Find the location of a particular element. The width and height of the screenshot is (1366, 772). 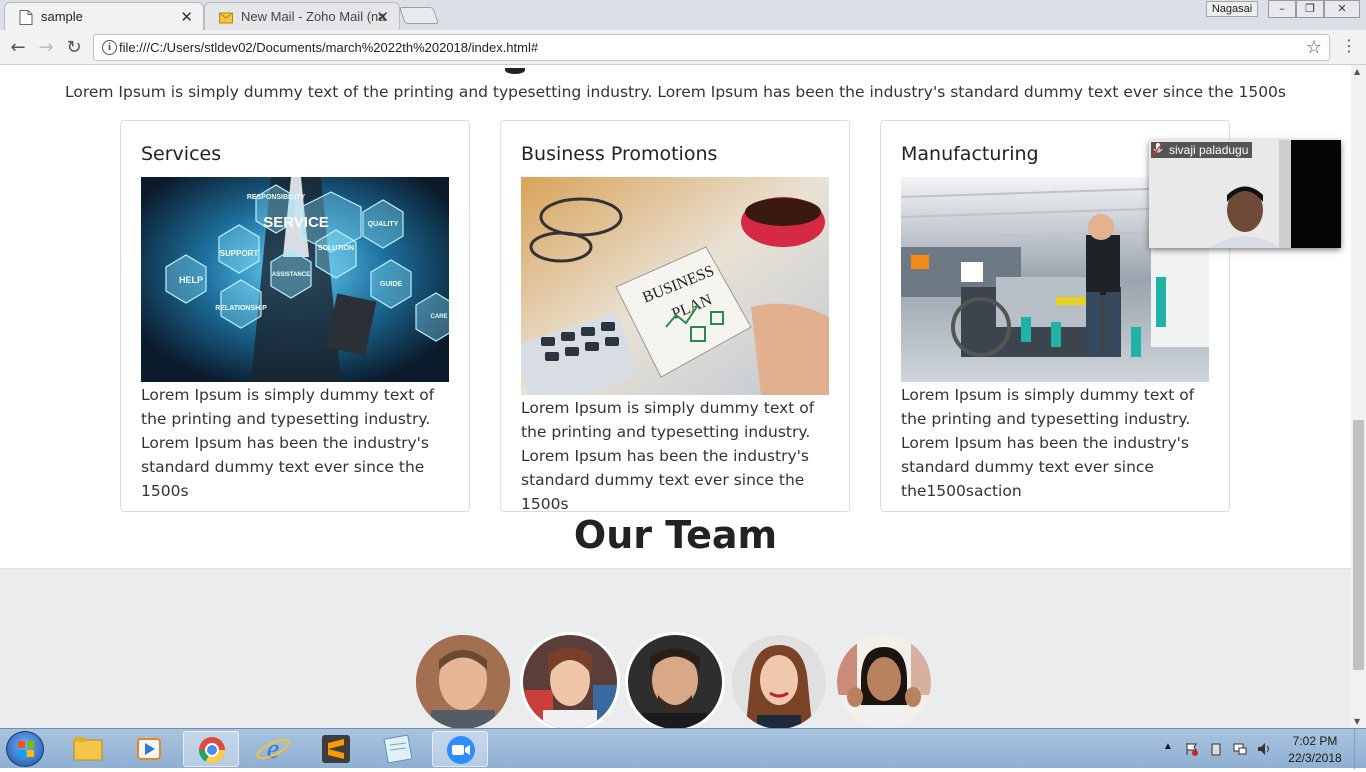

media-player-icon is located at coordinates (149, 749).